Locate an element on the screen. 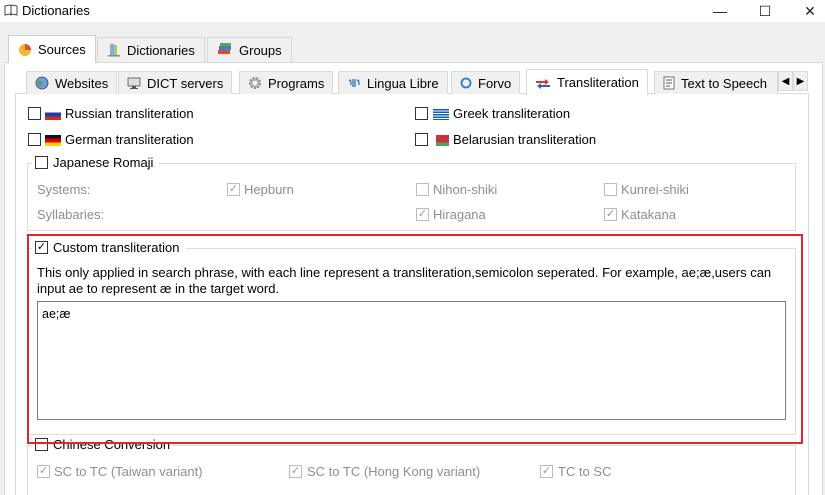 The image size is (825, 495). forvo-icon is located at coordinates (466, 83).